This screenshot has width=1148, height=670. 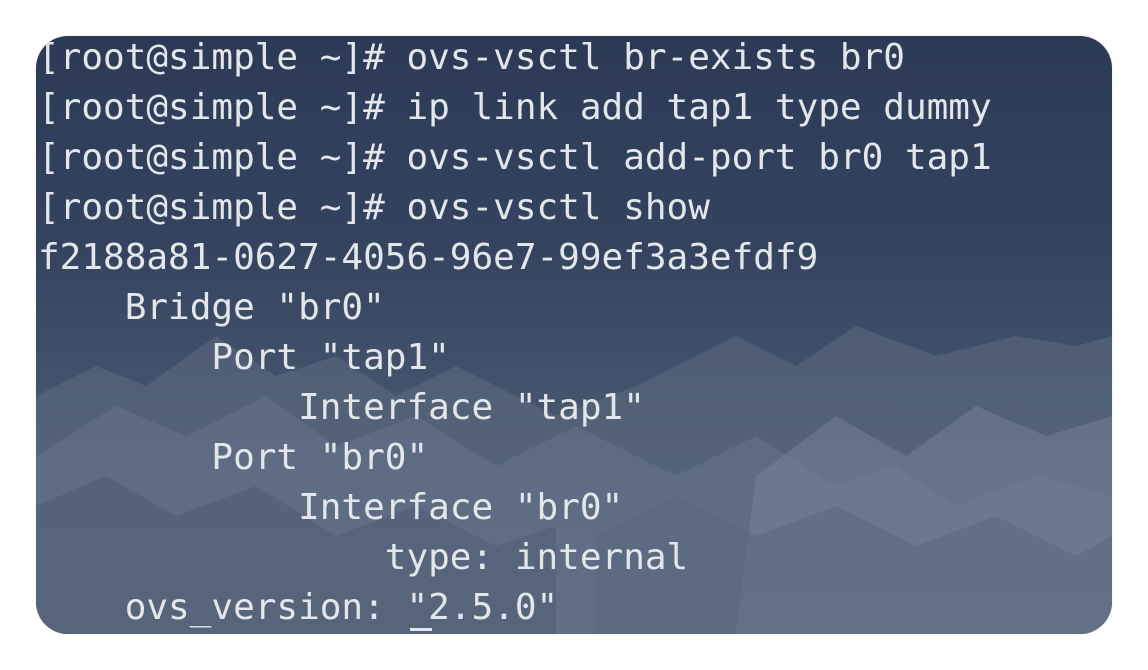 What do you see at coordinates (374, 207) in the screenshot?
I see `command-line: [root@simple ~]# ovs-vsctl show` at bounding box center [374, 207].